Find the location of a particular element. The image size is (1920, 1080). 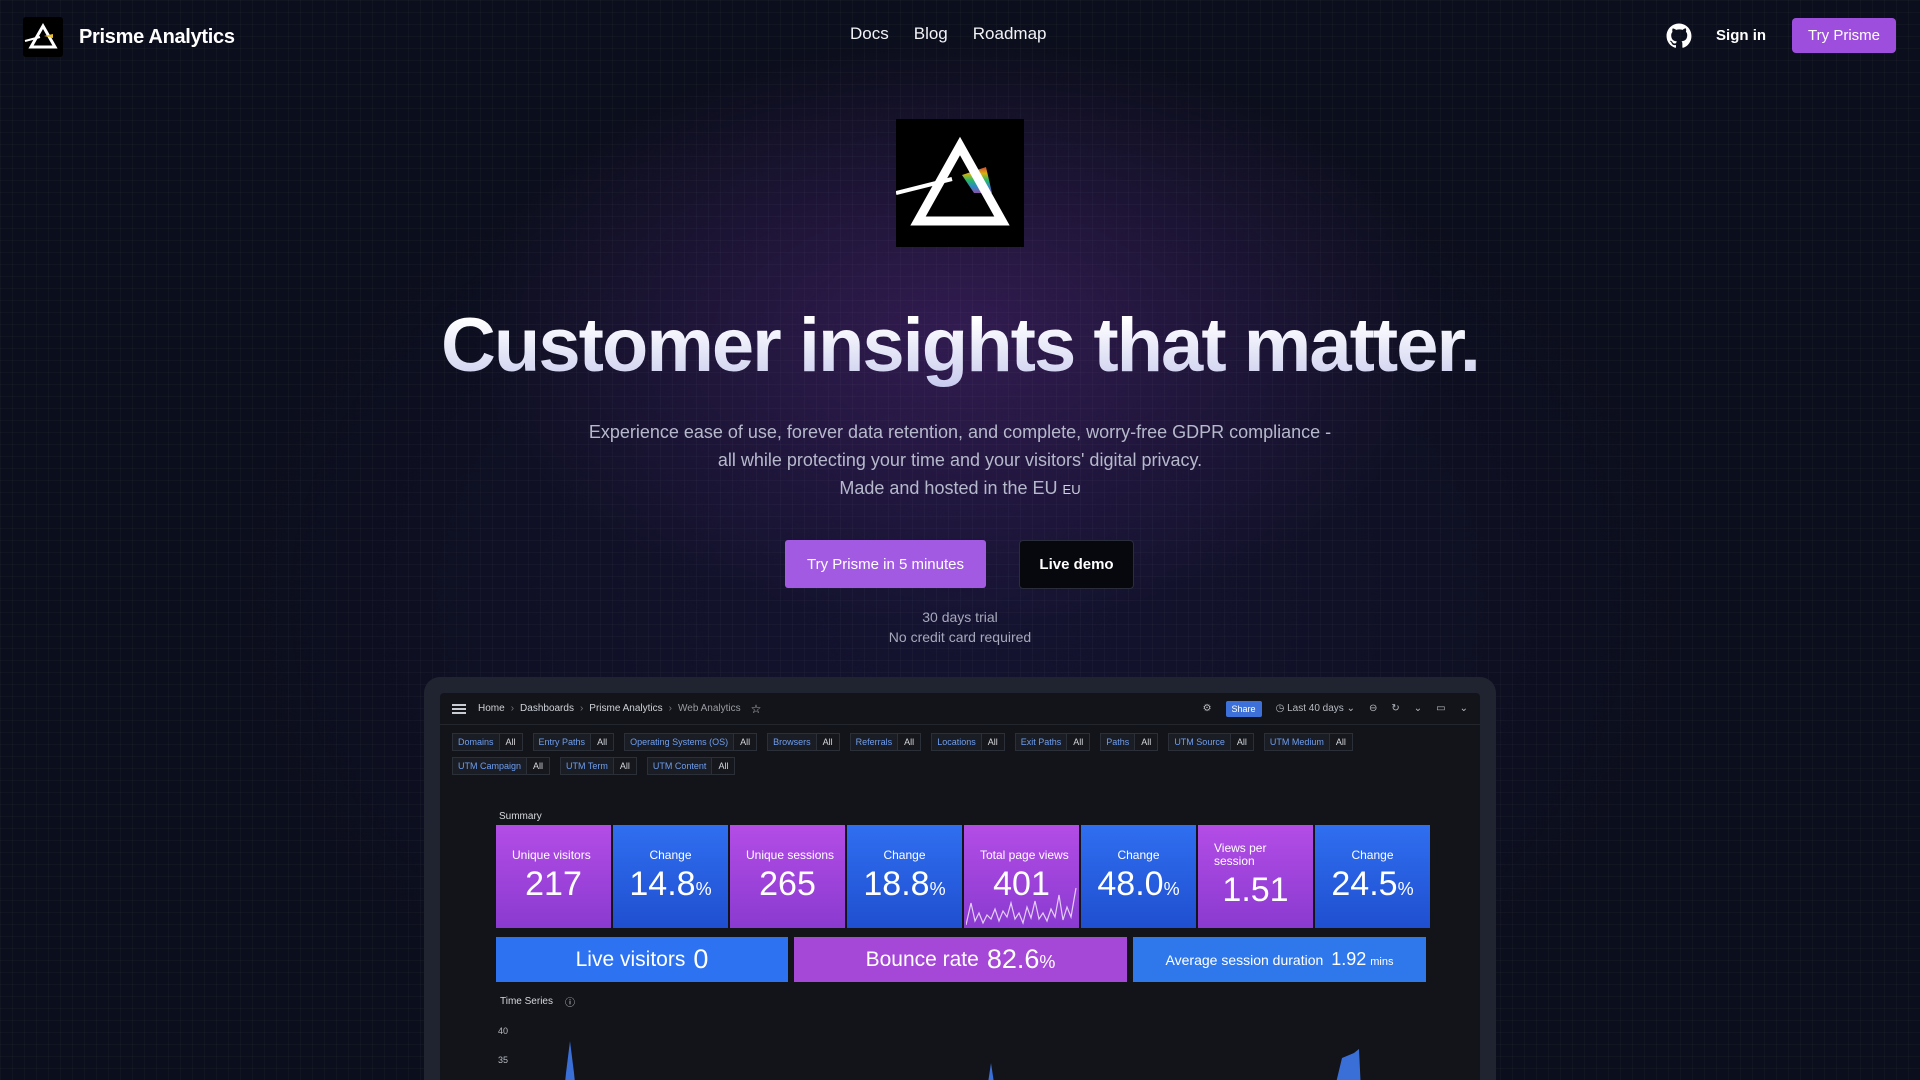

filter-label: UTM Medium is located at coordinates (1296, 742).